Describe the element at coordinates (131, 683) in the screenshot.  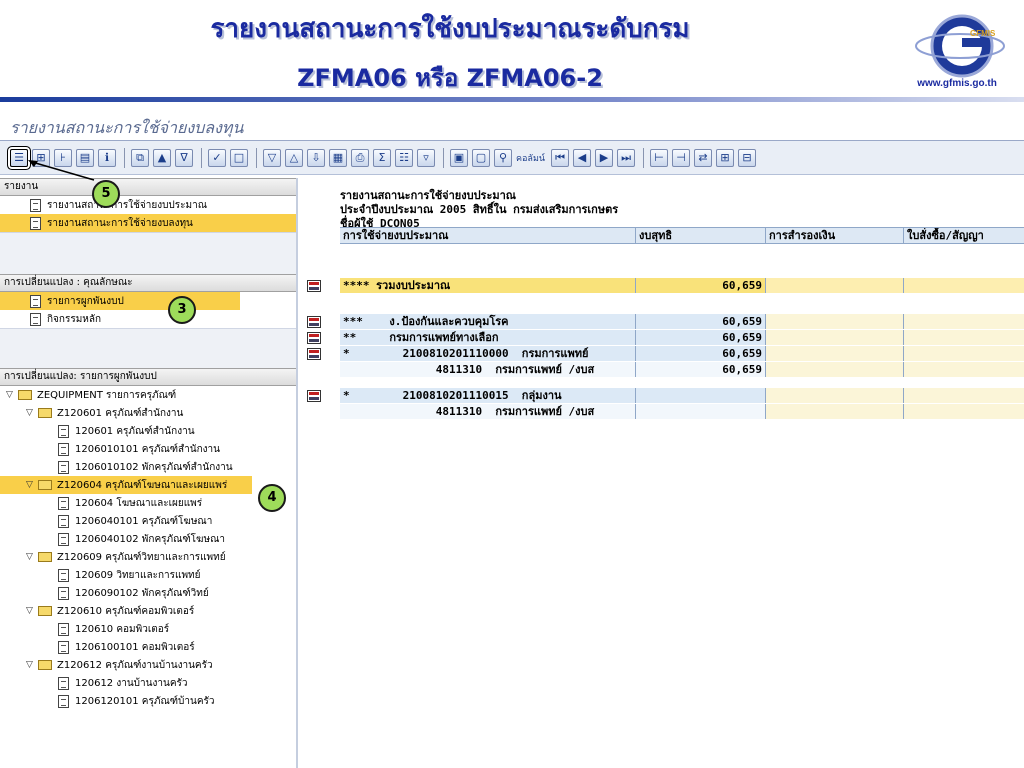
I see `tree-node-label: 120612 งานบ้านงานครัว` at that location.